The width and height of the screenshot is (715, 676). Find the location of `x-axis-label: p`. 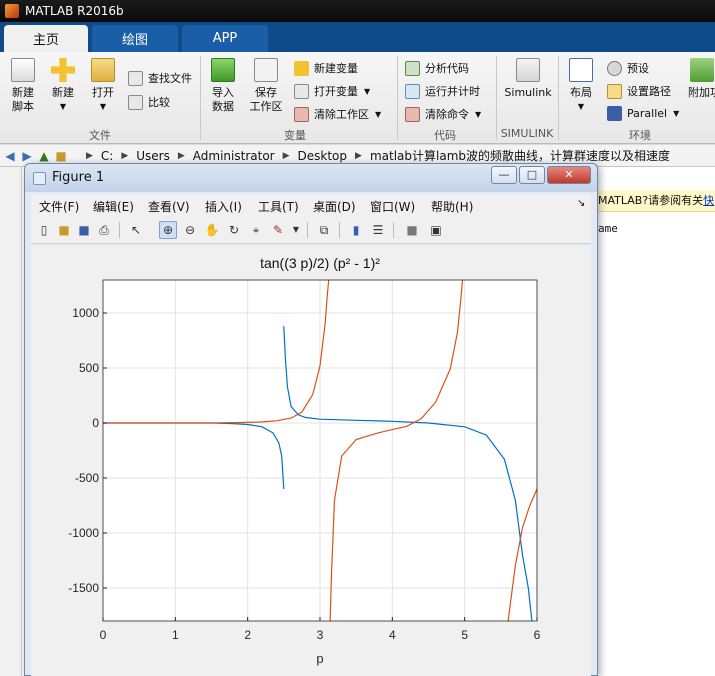

x-axis-label: p is located at coordinates (319, 658).